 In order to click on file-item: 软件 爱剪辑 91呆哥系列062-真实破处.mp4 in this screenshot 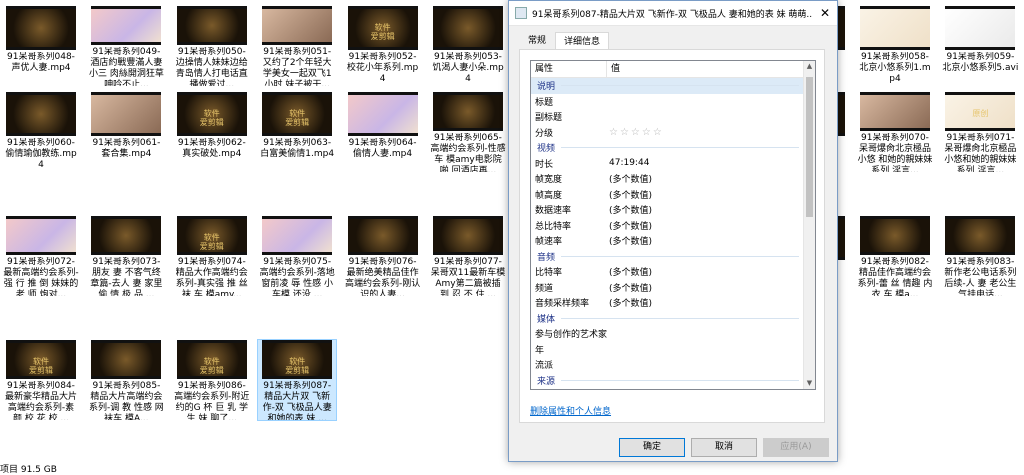, I will do `click(212, 132)`.